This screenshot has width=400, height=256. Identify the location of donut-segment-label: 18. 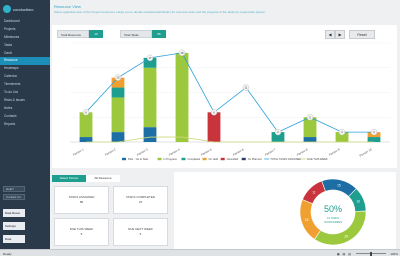
(307, 220).